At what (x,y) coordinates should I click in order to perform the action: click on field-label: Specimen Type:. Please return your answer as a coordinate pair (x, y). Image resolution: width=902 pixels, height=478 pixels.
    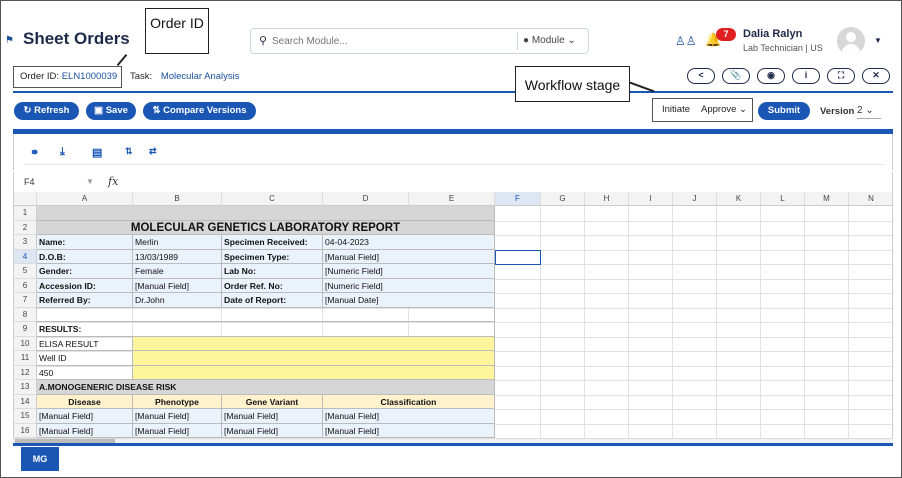
    Looking at the image, I should click on (272, 256).